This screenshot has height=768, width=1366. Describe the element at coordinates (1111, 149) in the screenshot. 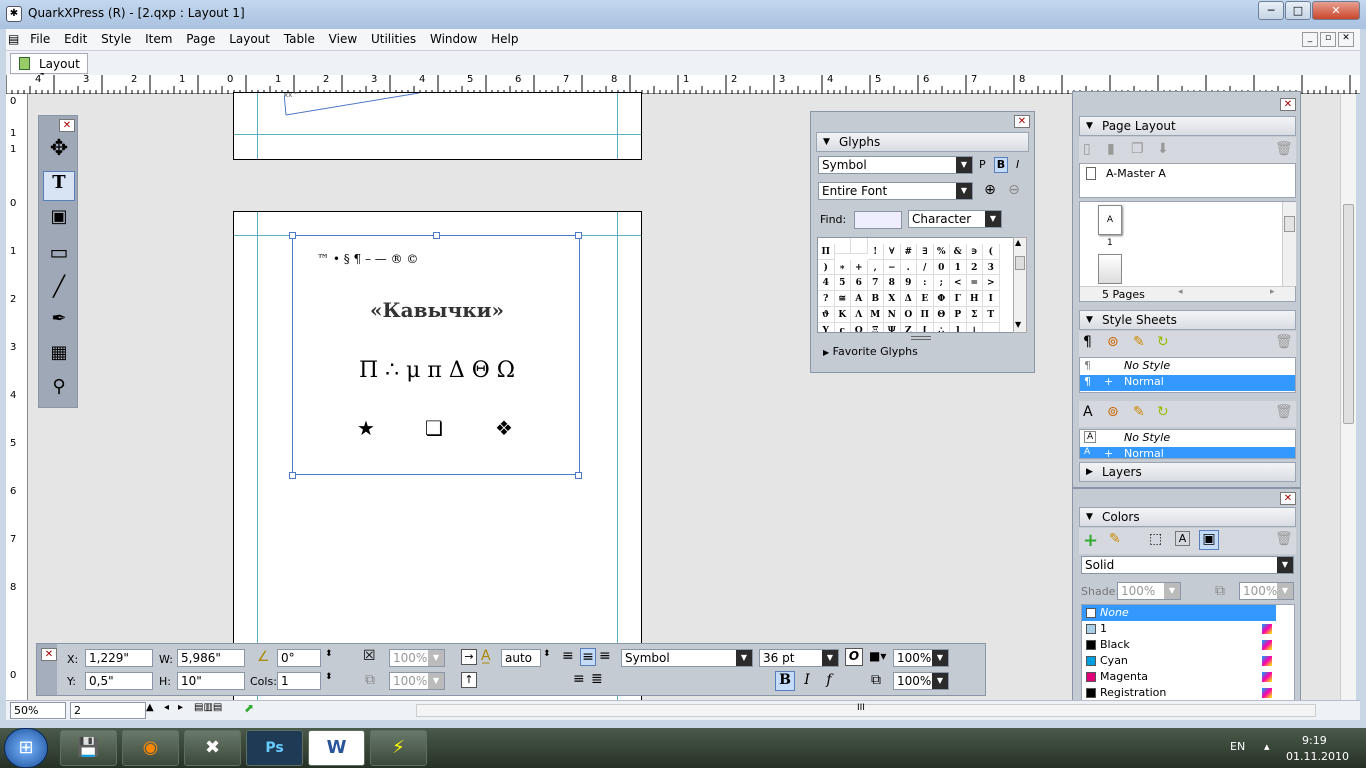

I see `new-page-icon: ▮` at that location.